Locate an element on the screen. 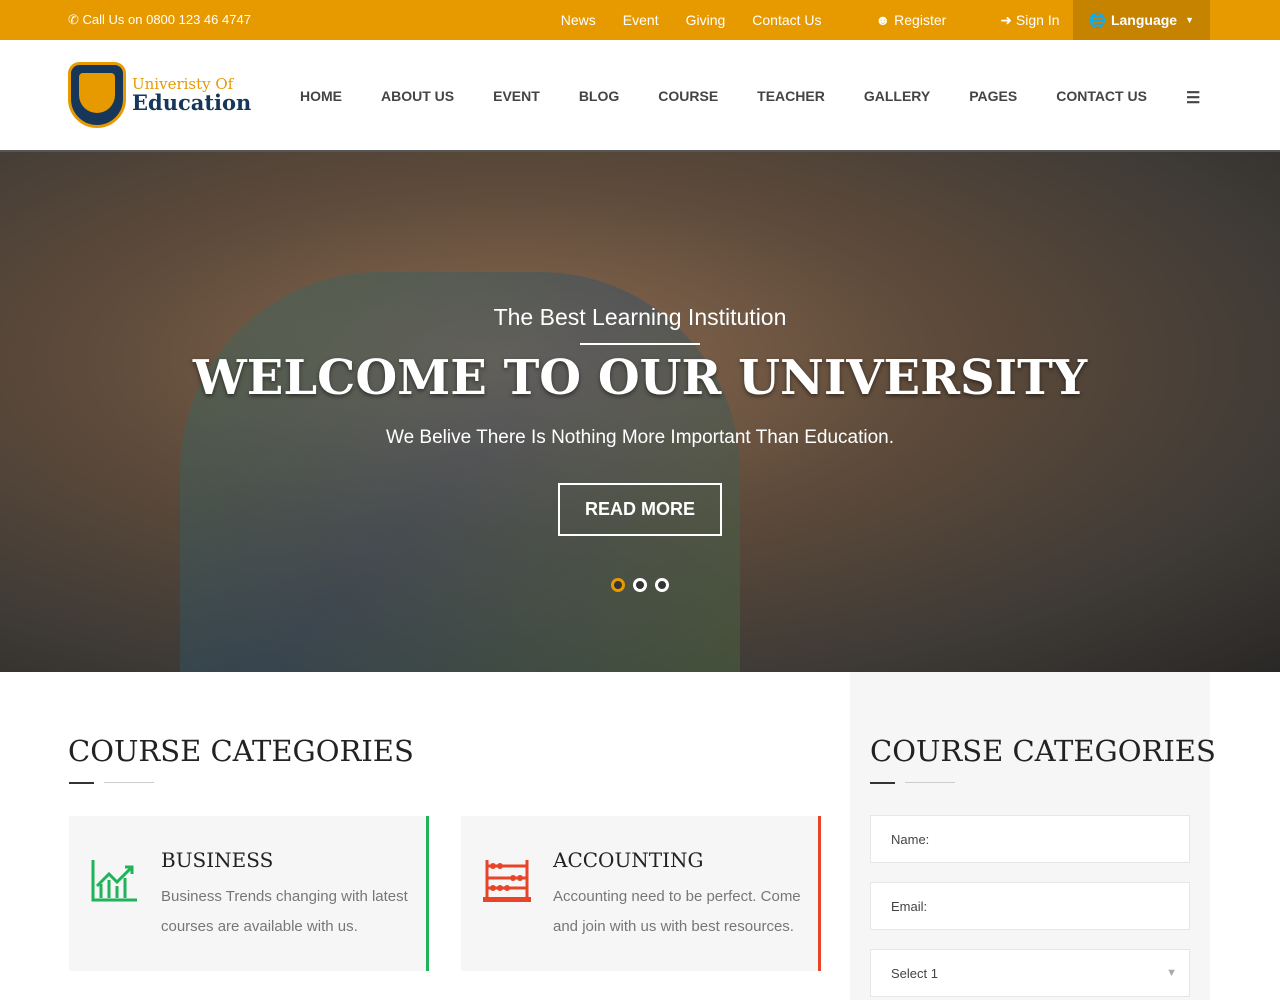 This screenshot has height=1000, width=1280. top-link-event: Event is located at coordinates (641, 20).